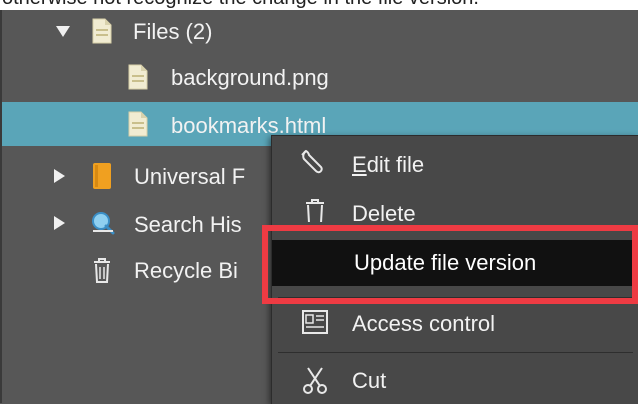 This screenshot has height=404, width=638. Describe the element at coordinates (455, 205) in the screenshot. I see `menu-item-delete: Delete` at that location.